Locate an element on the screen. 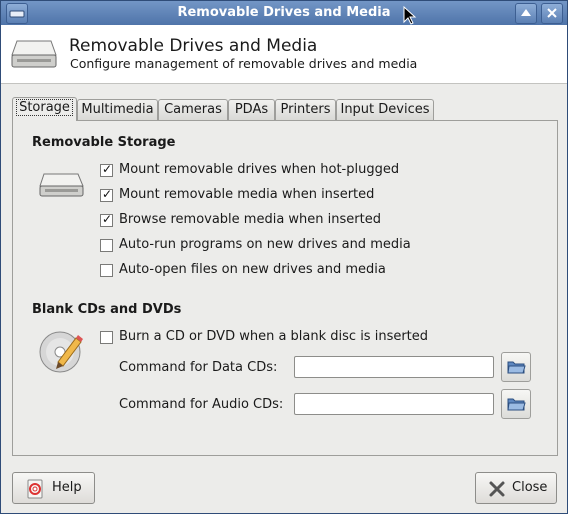  audio-cd-command-label: Command for Audio CDs: is located at coordinates (201, 404).